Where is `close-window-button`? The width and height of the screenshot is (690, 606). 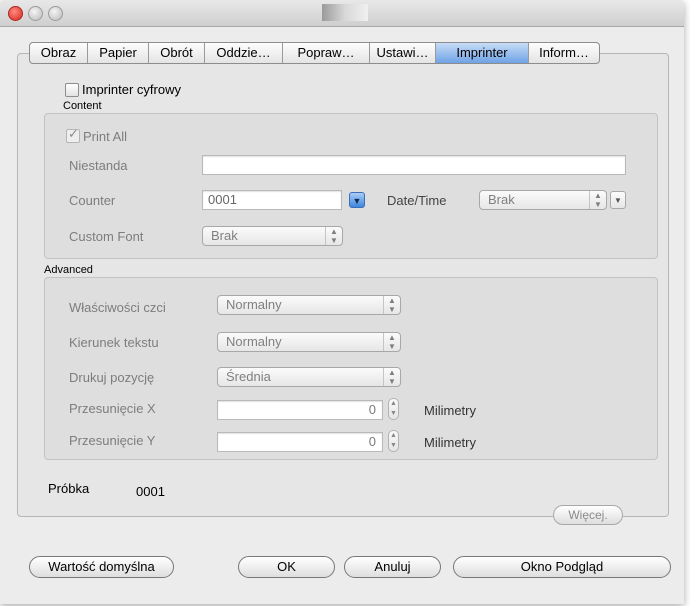 close-window-button is located at coordinates (15, 13).